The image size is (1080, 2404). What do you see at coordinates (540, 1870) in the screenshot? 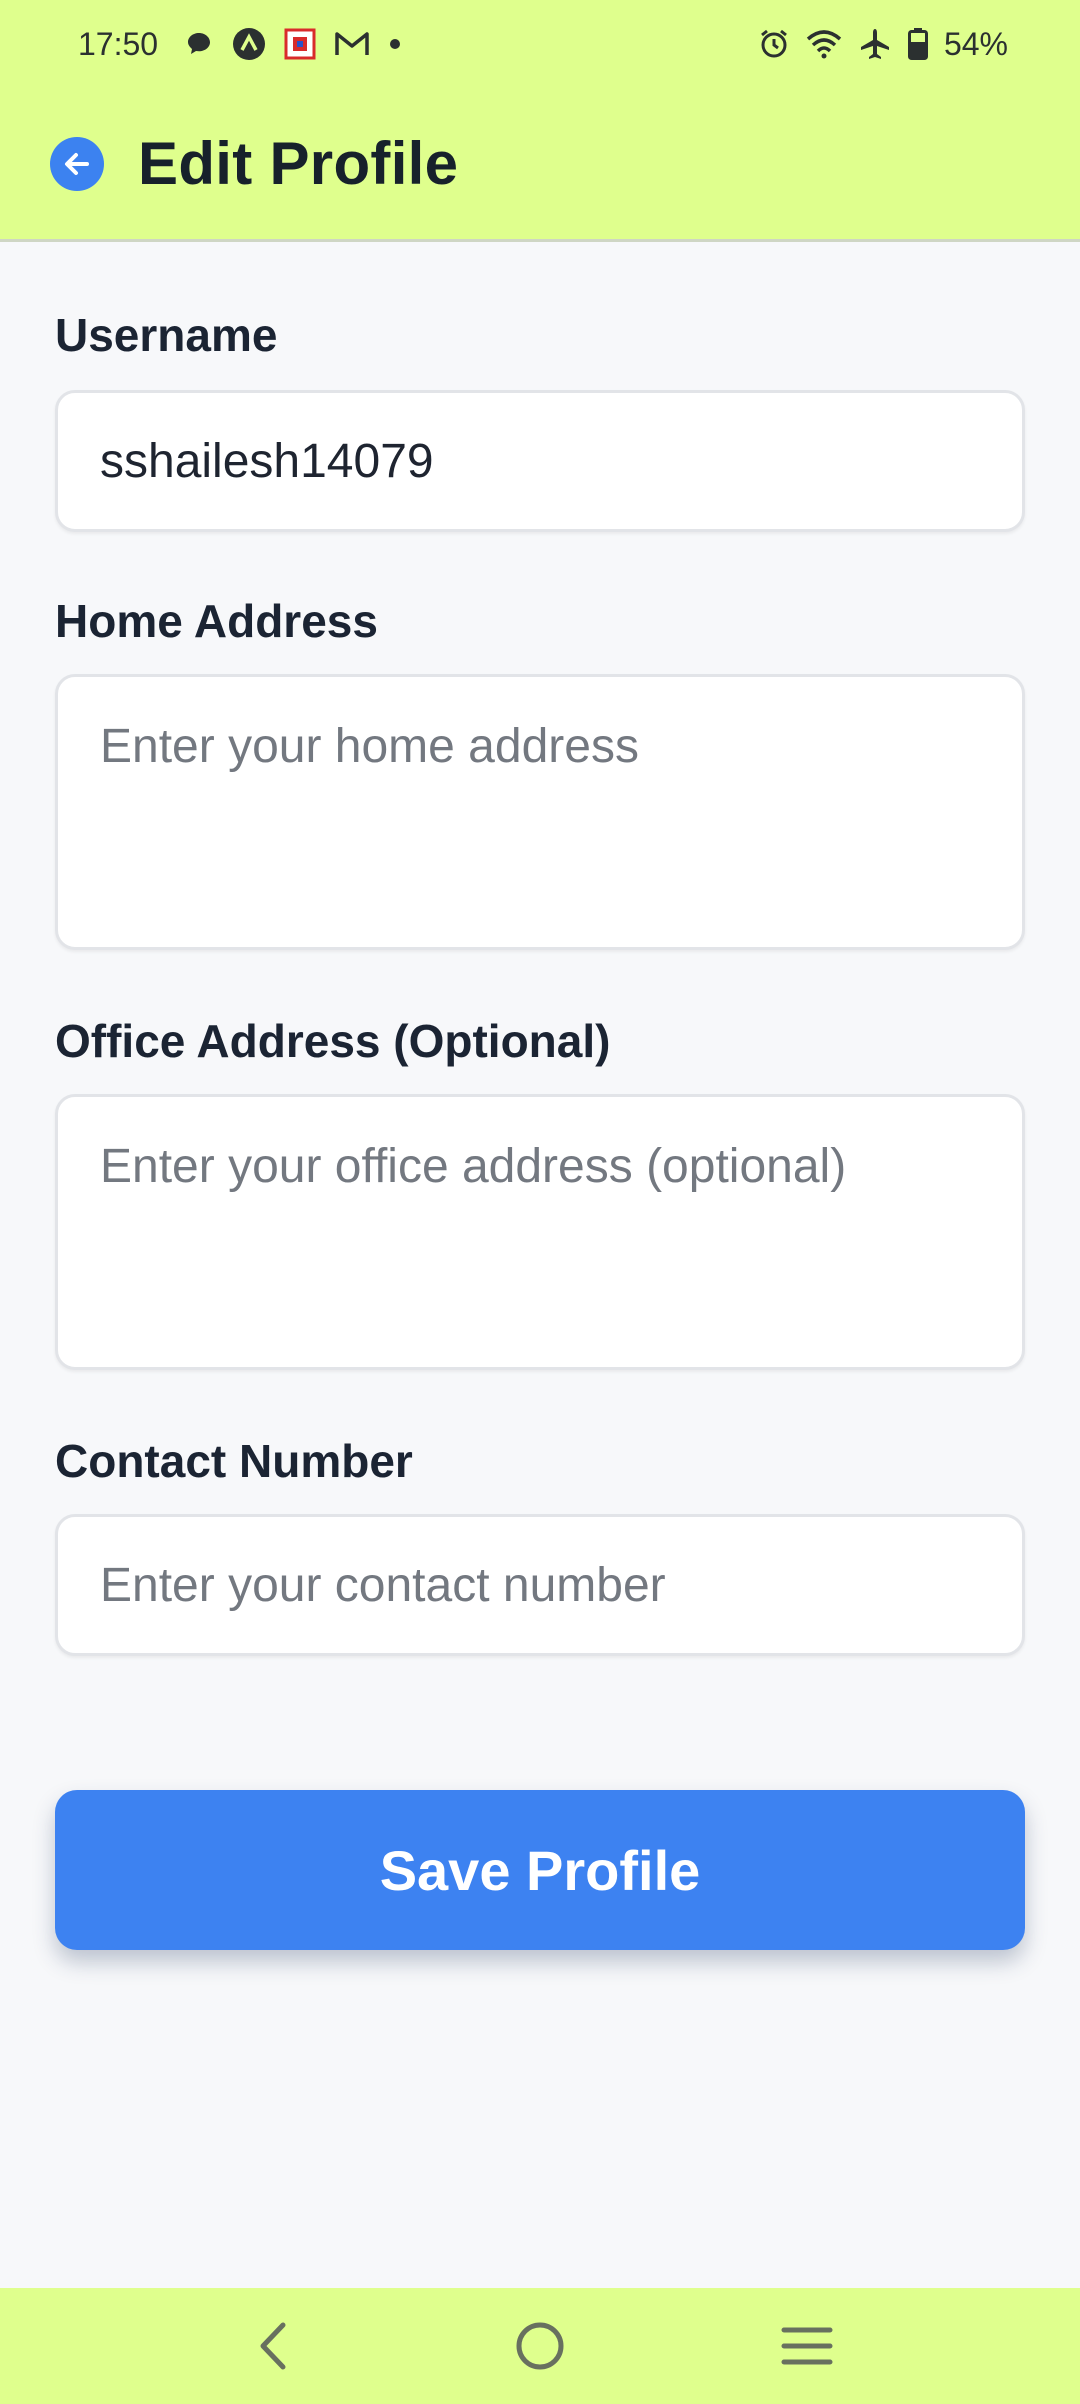
I see `save-profile-button: Save Profile` at bounding box center [540, 1870].